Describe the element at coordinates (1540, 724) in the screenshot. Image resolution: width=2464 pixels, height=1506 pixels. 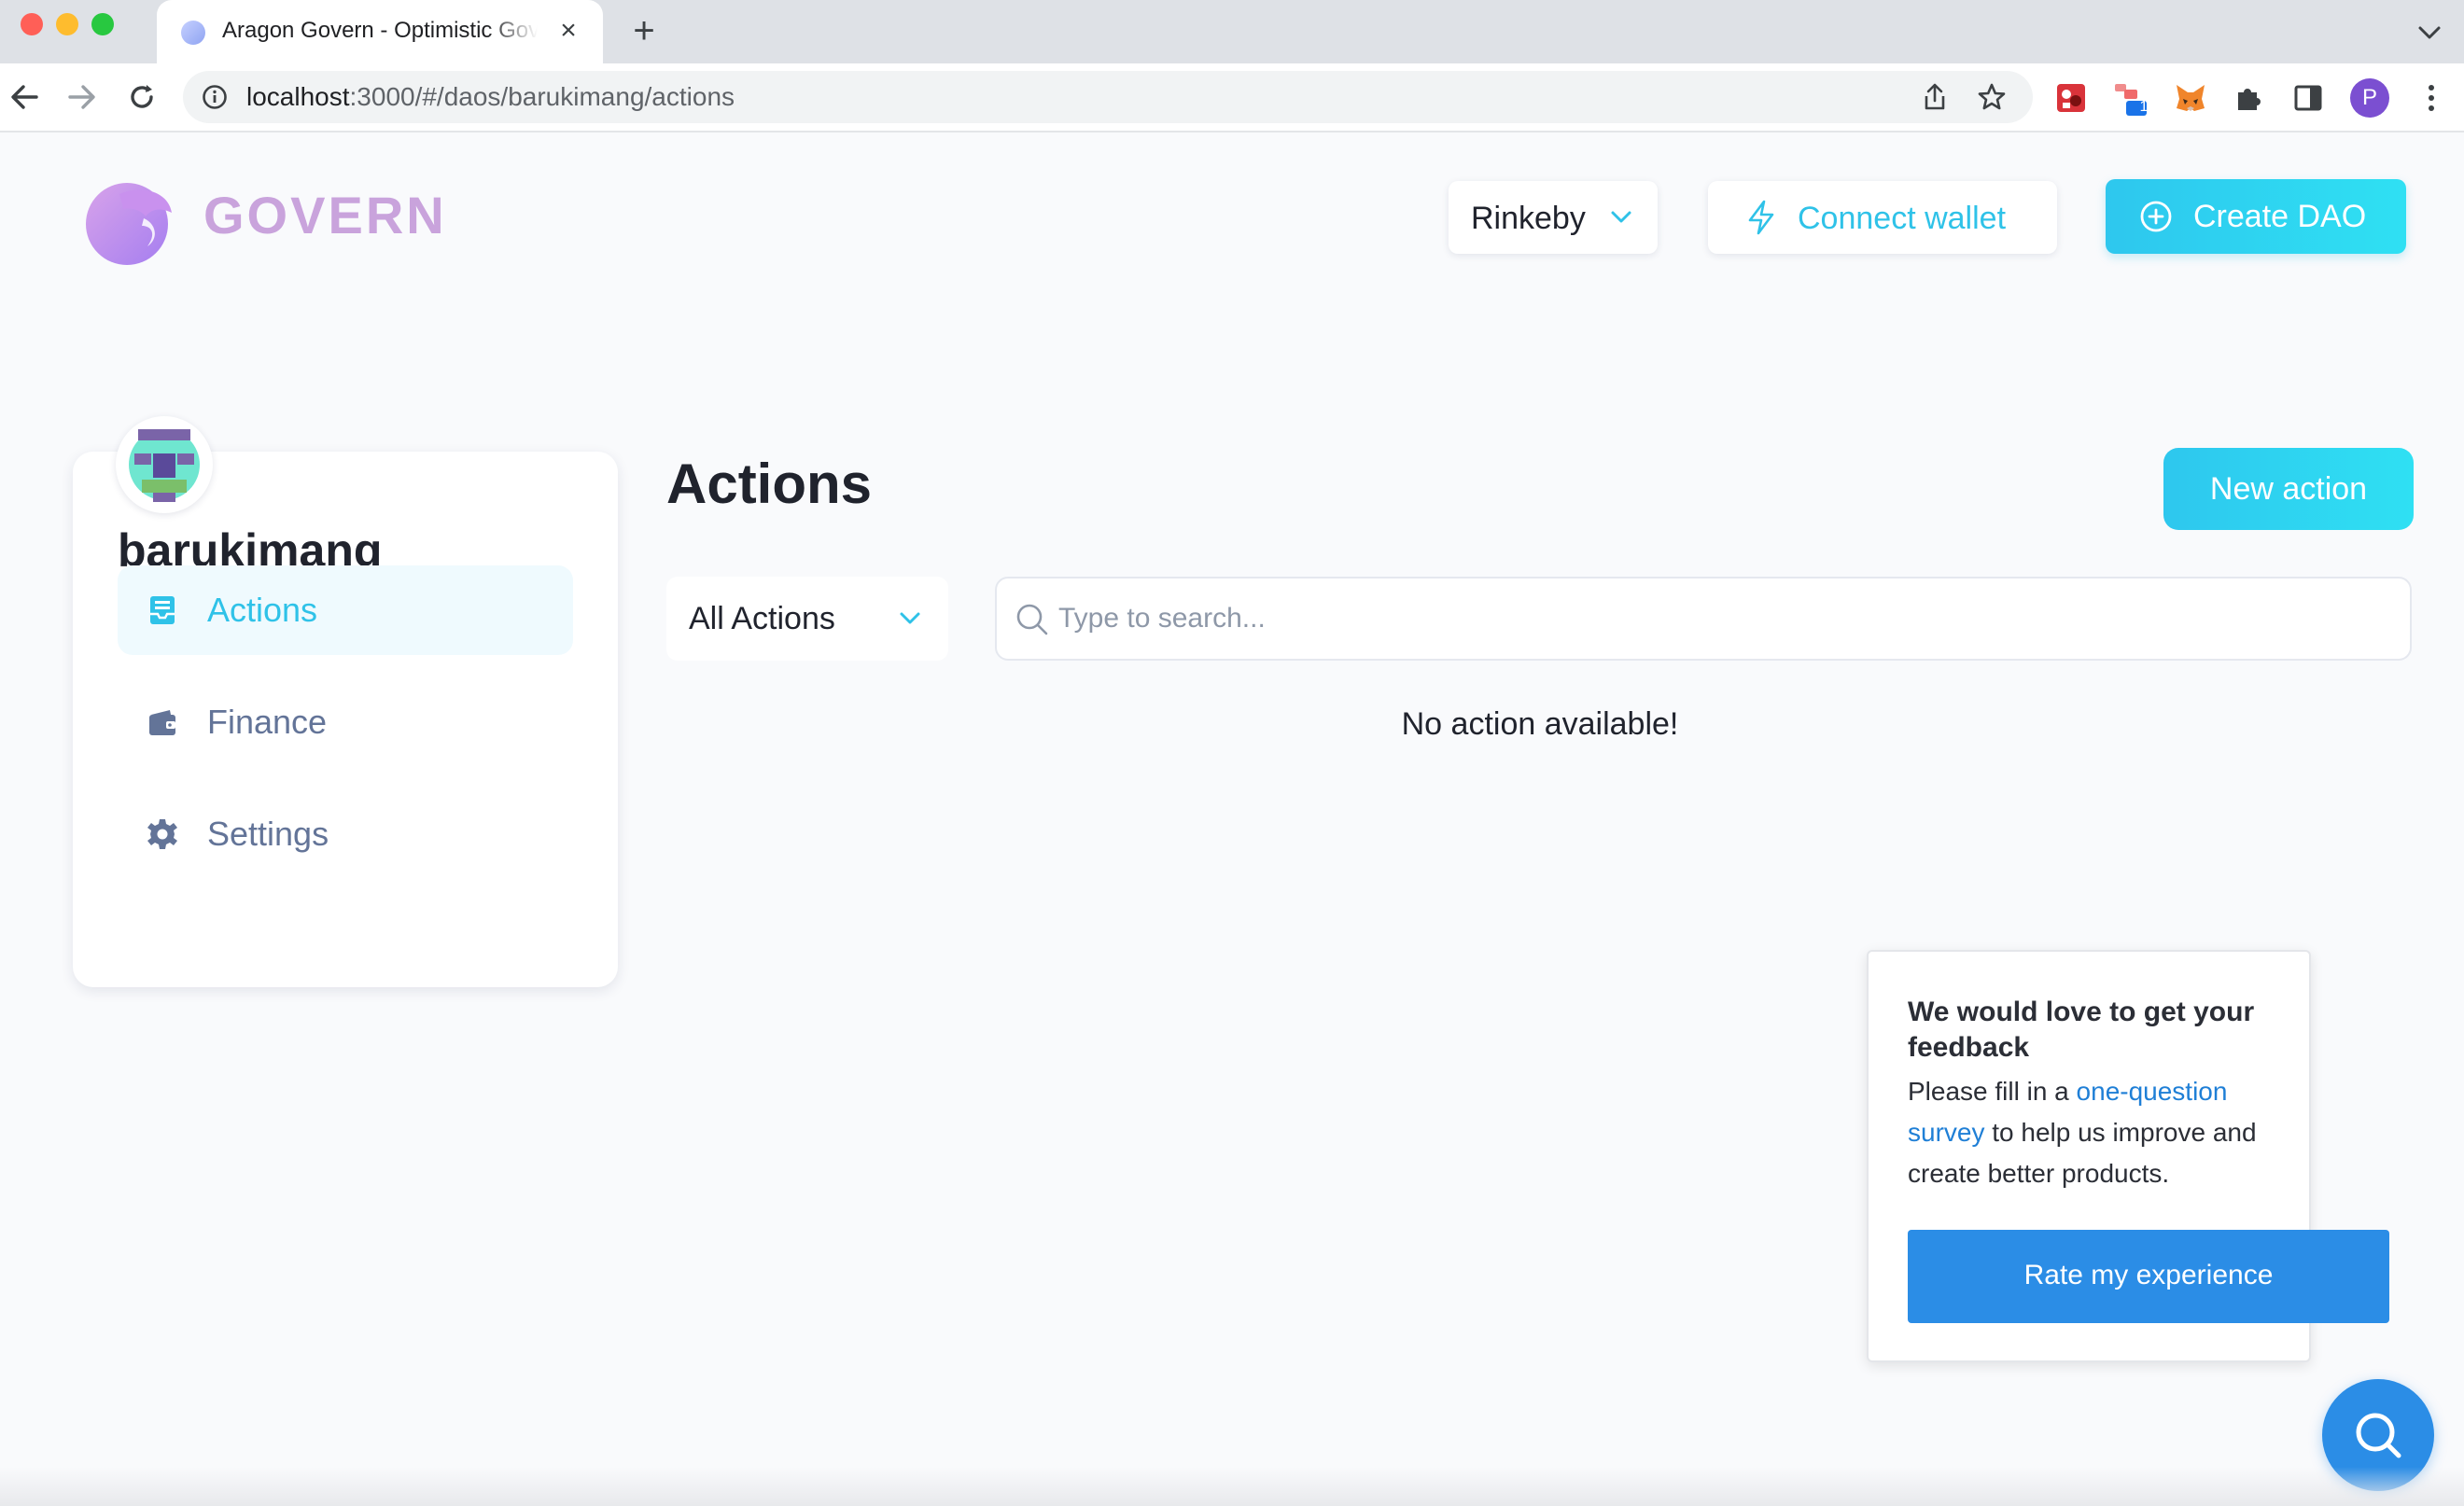
I see `empty-state-message: No action available!` at that location.